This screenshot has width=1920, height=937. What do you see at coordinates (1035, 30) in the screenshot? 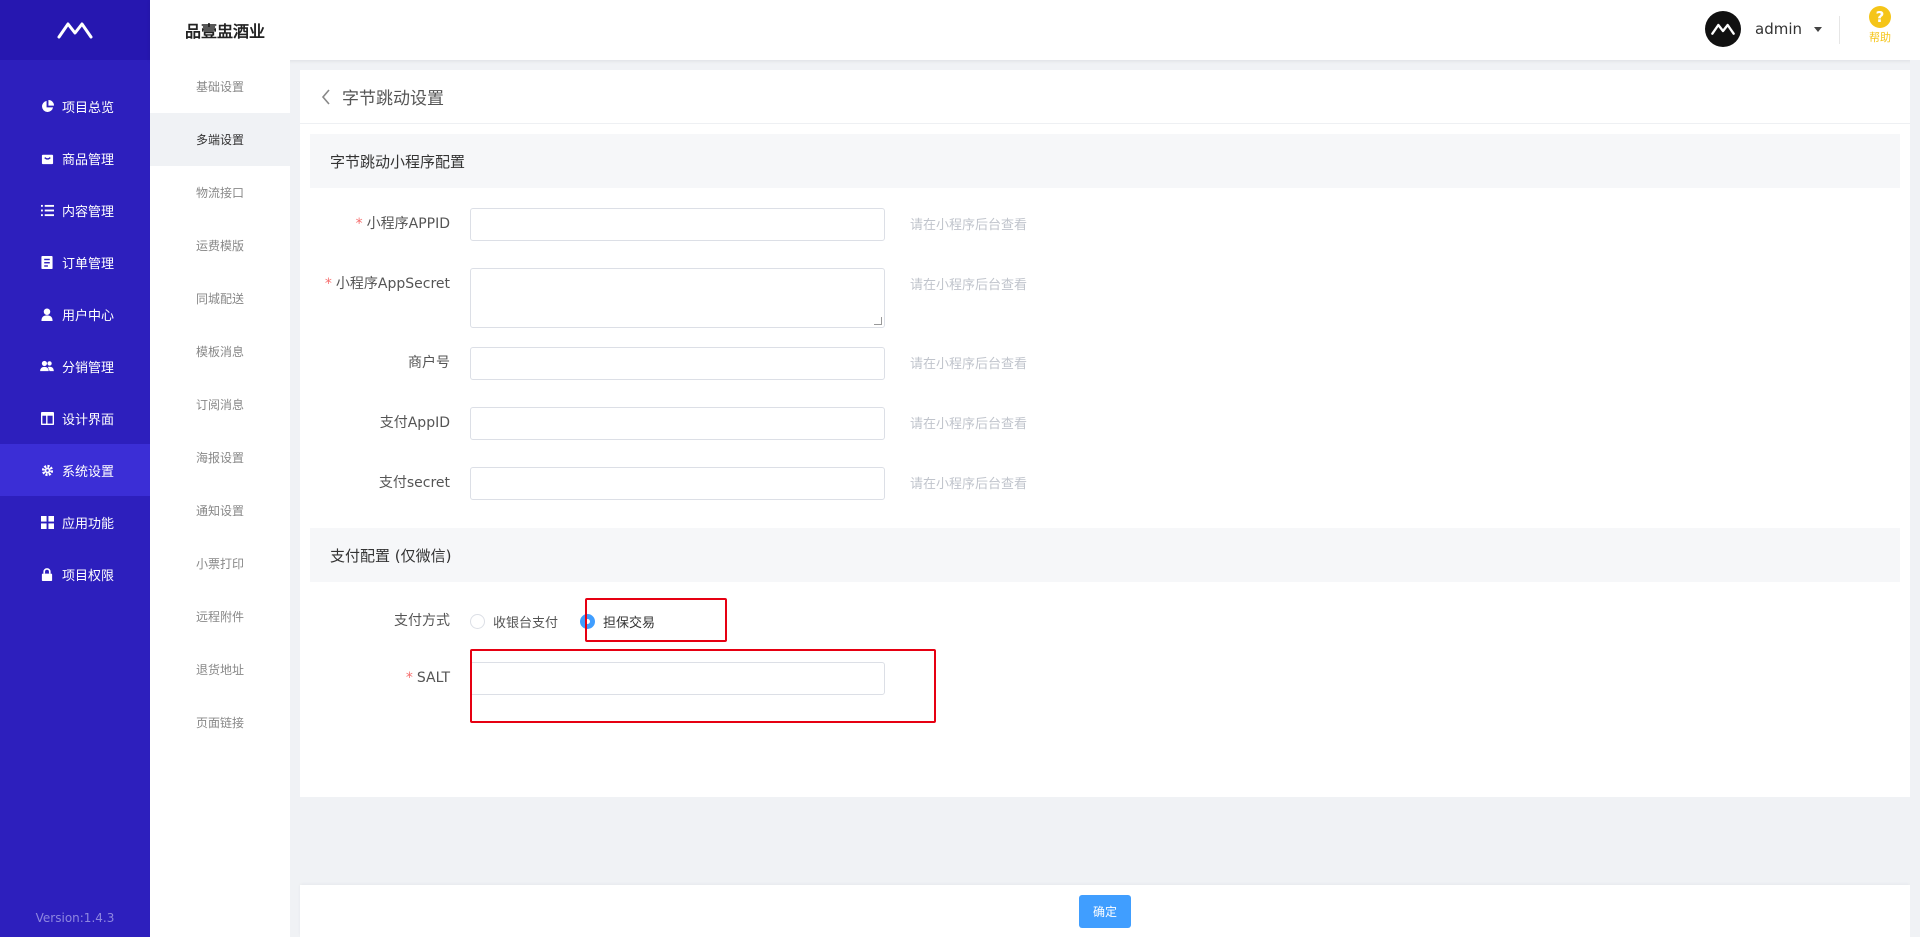
I see `top-header: 品壹盅酒业 admin ? 帮助` at bounding box center [1035, 30].